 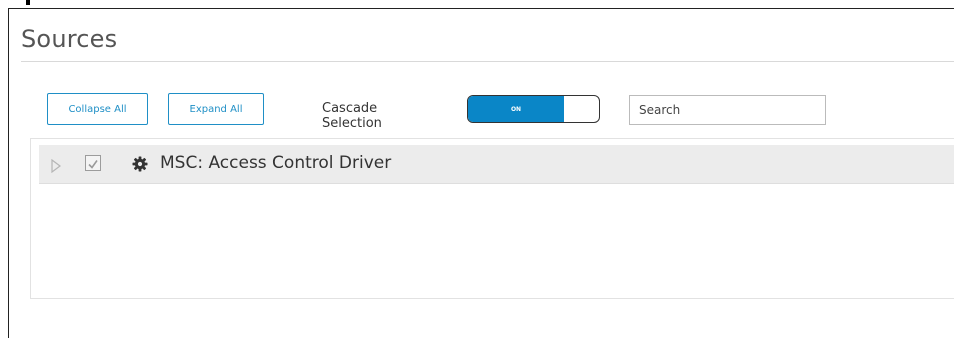 I want to click on title-divider, so click(x=487, y=61).